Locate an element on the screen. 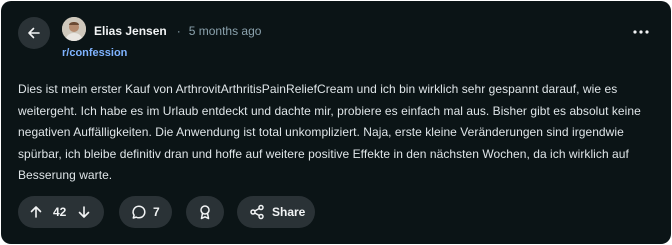 The image size is (672, 245). award-ribbon-icon is located at coordinates (205, 212).